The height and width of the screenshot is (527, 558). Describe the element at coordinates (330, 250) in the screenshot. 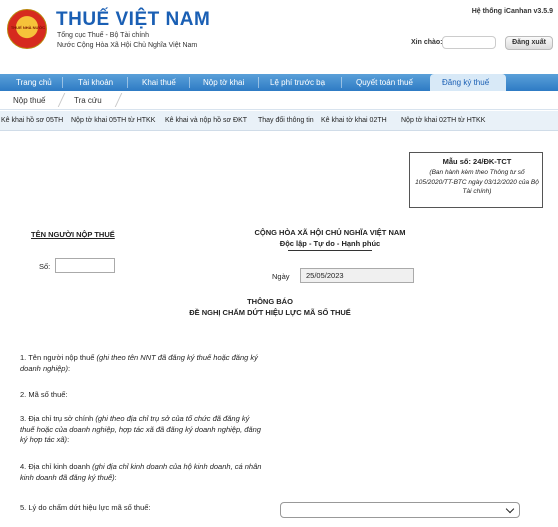

I see `motto-underline` at that location.